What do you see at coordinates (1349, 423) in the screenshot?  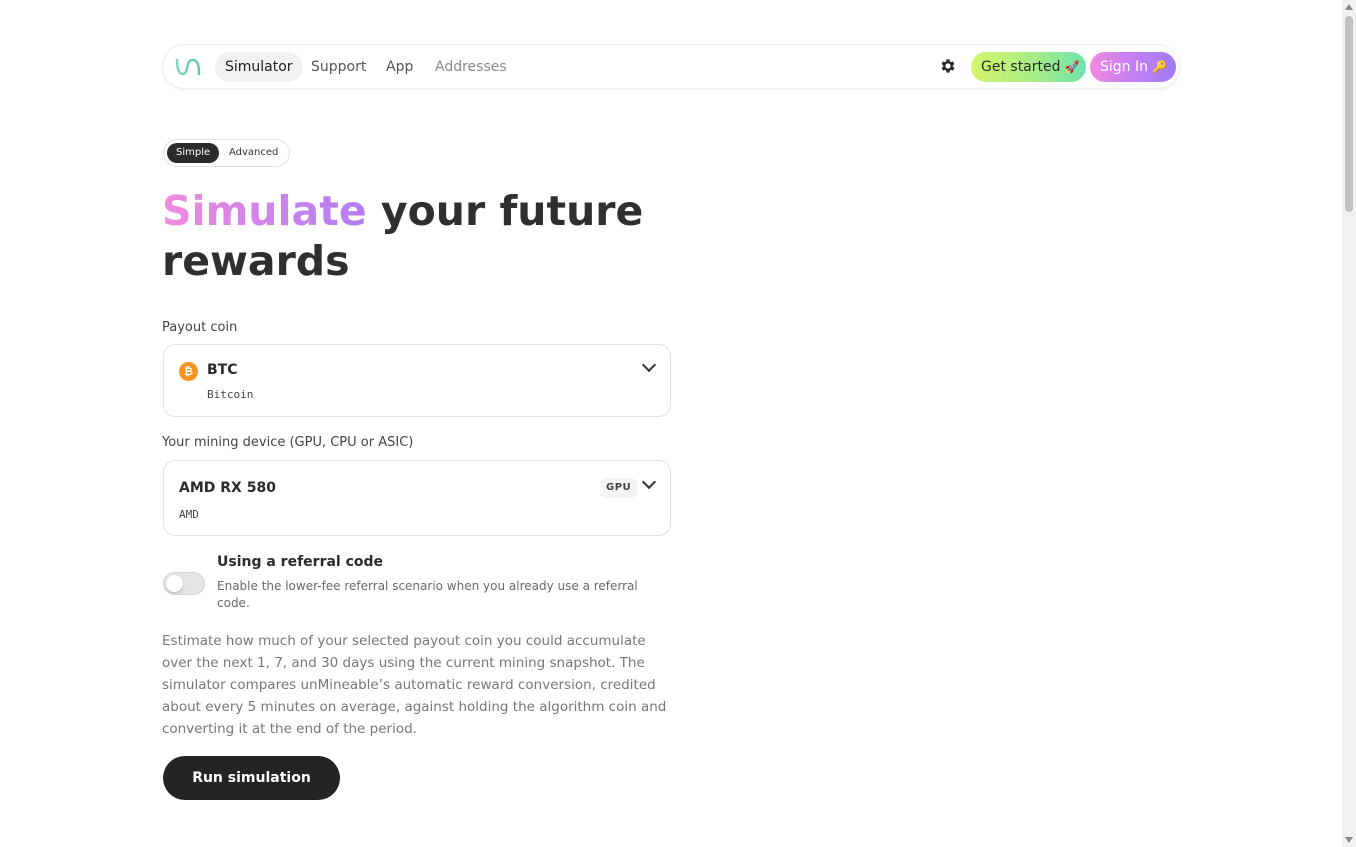 I see `scrollbar` at bounding box center [1349, 423].